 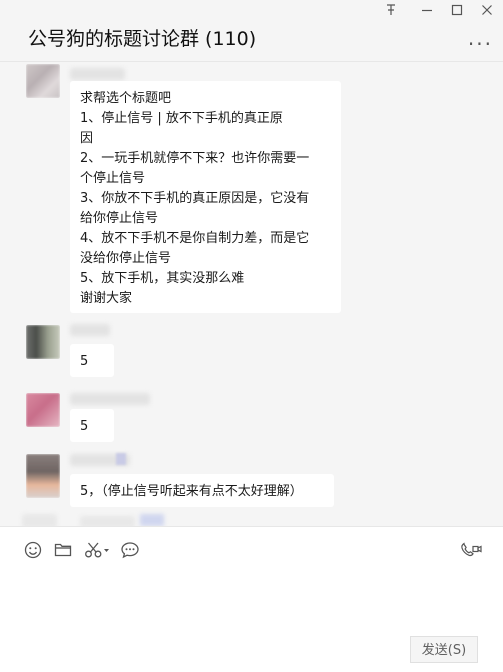 What do you see at coordinates (391, 12) in the screenshot?
I see `pin-icon` at bounding box center [391, 12].